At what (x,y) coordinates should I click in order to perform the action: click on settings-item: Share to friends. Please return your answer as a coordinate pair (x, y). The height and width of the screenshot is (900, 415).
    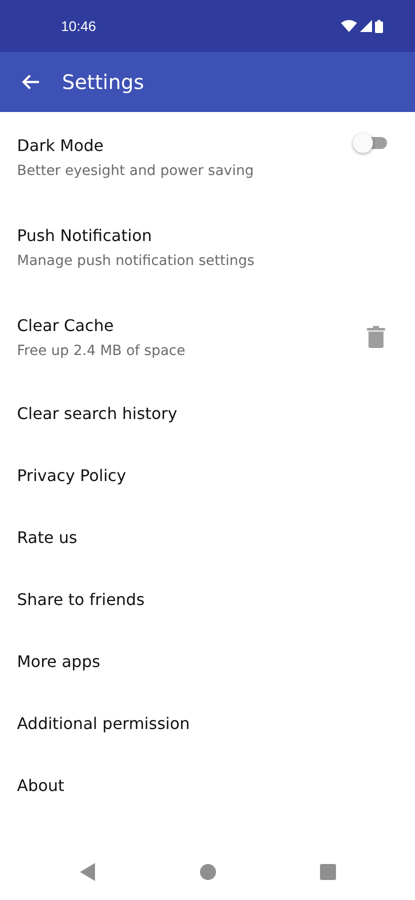
    Looking at the image, I should click on (207, 599).